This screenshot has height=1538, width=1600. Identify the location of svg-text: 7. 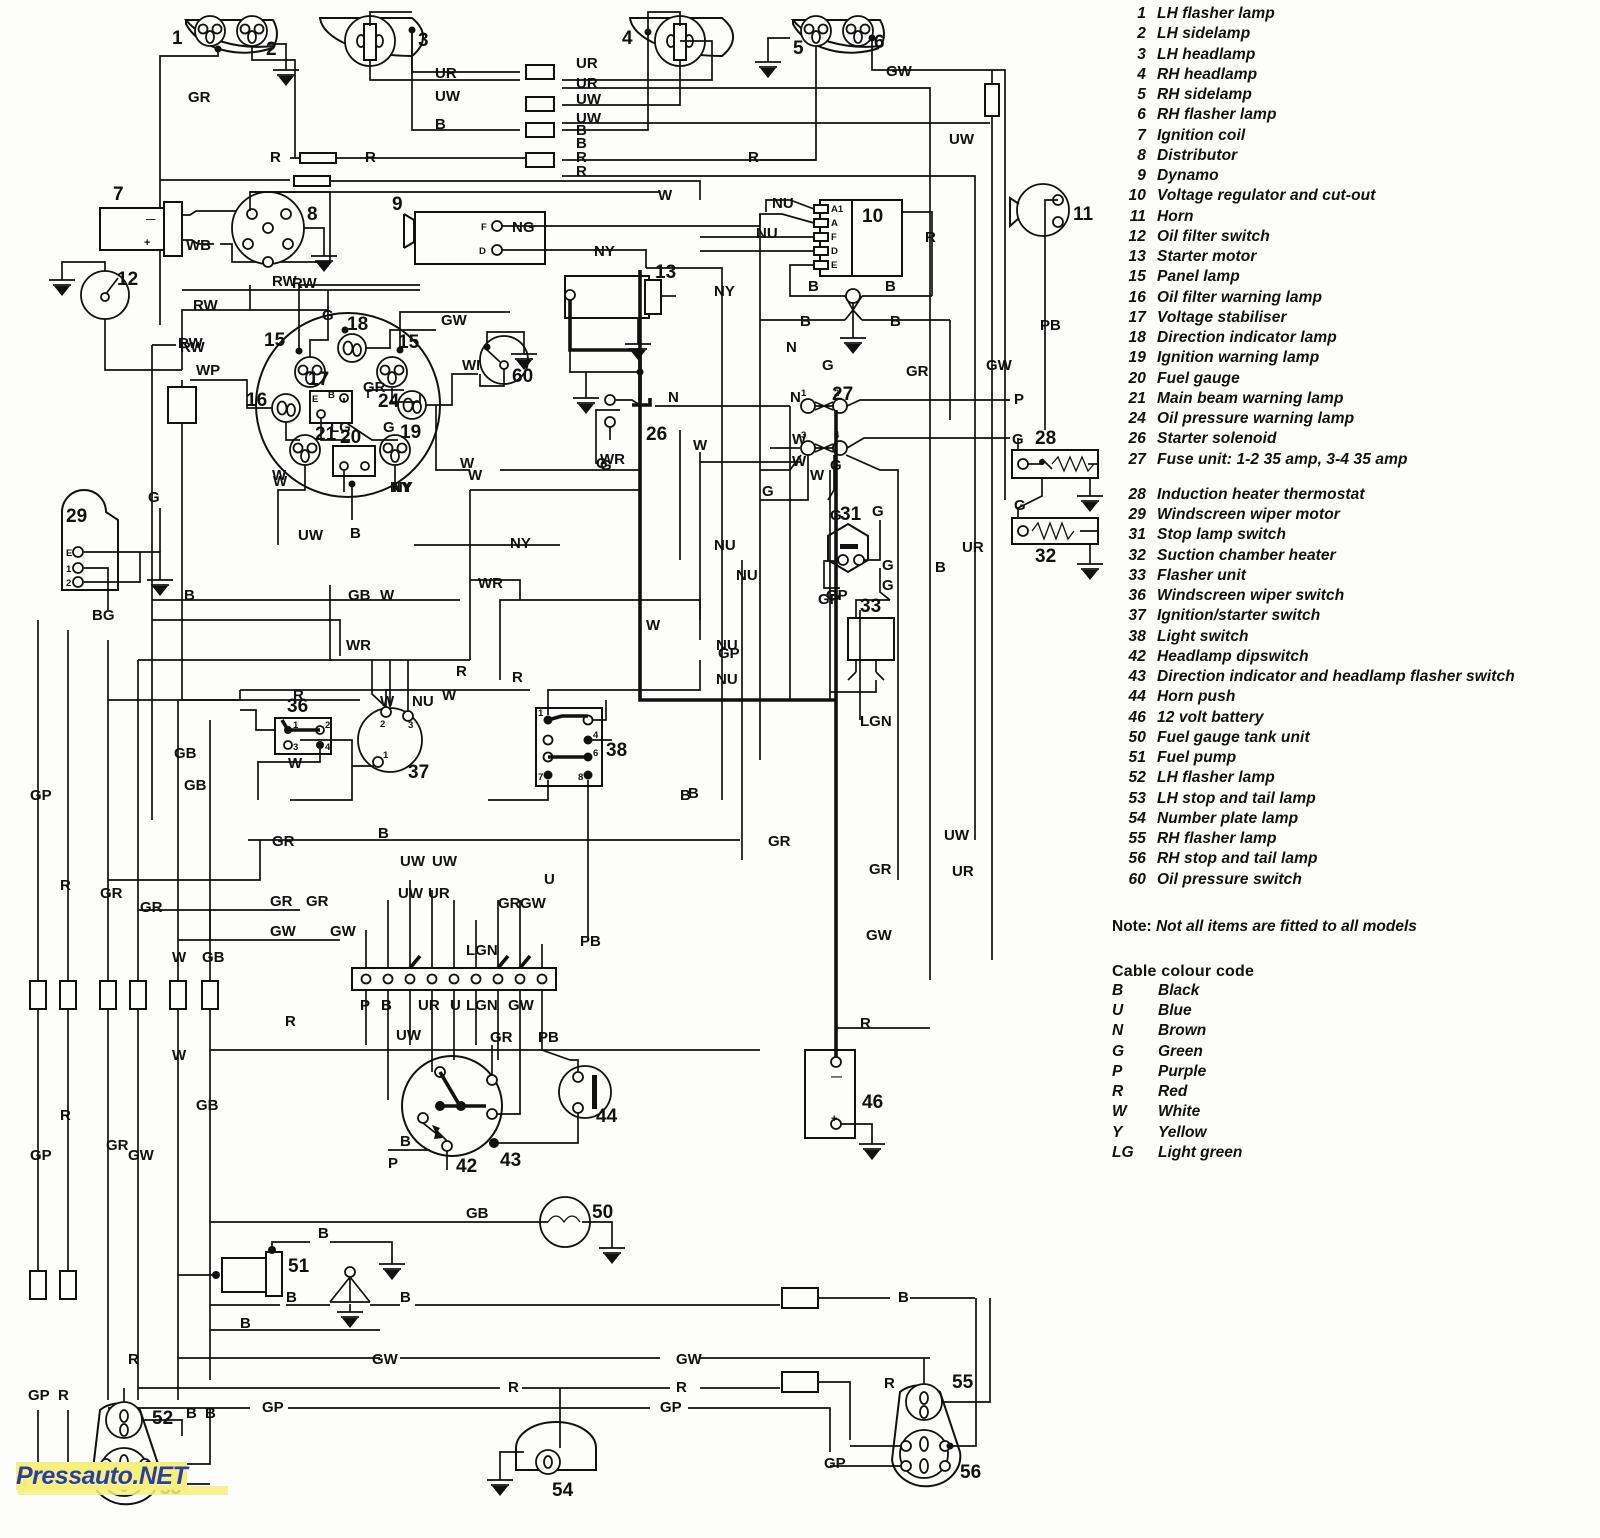
(540, 777).